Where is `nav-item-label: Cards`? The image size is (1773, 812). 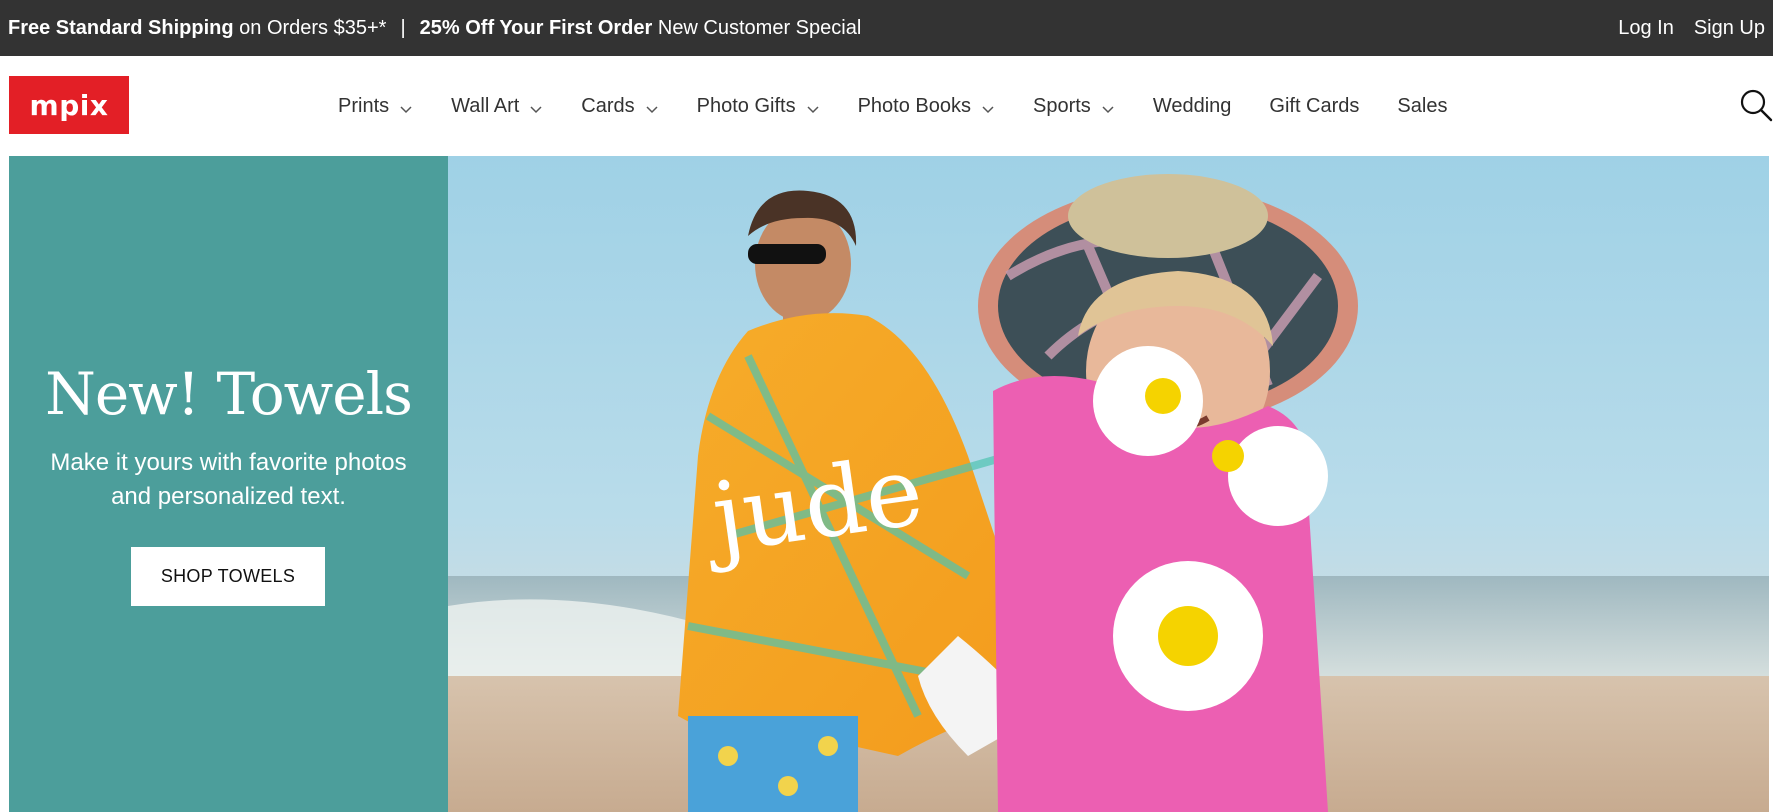
nav-item-label: Cards is located at coordinates (608, 105).